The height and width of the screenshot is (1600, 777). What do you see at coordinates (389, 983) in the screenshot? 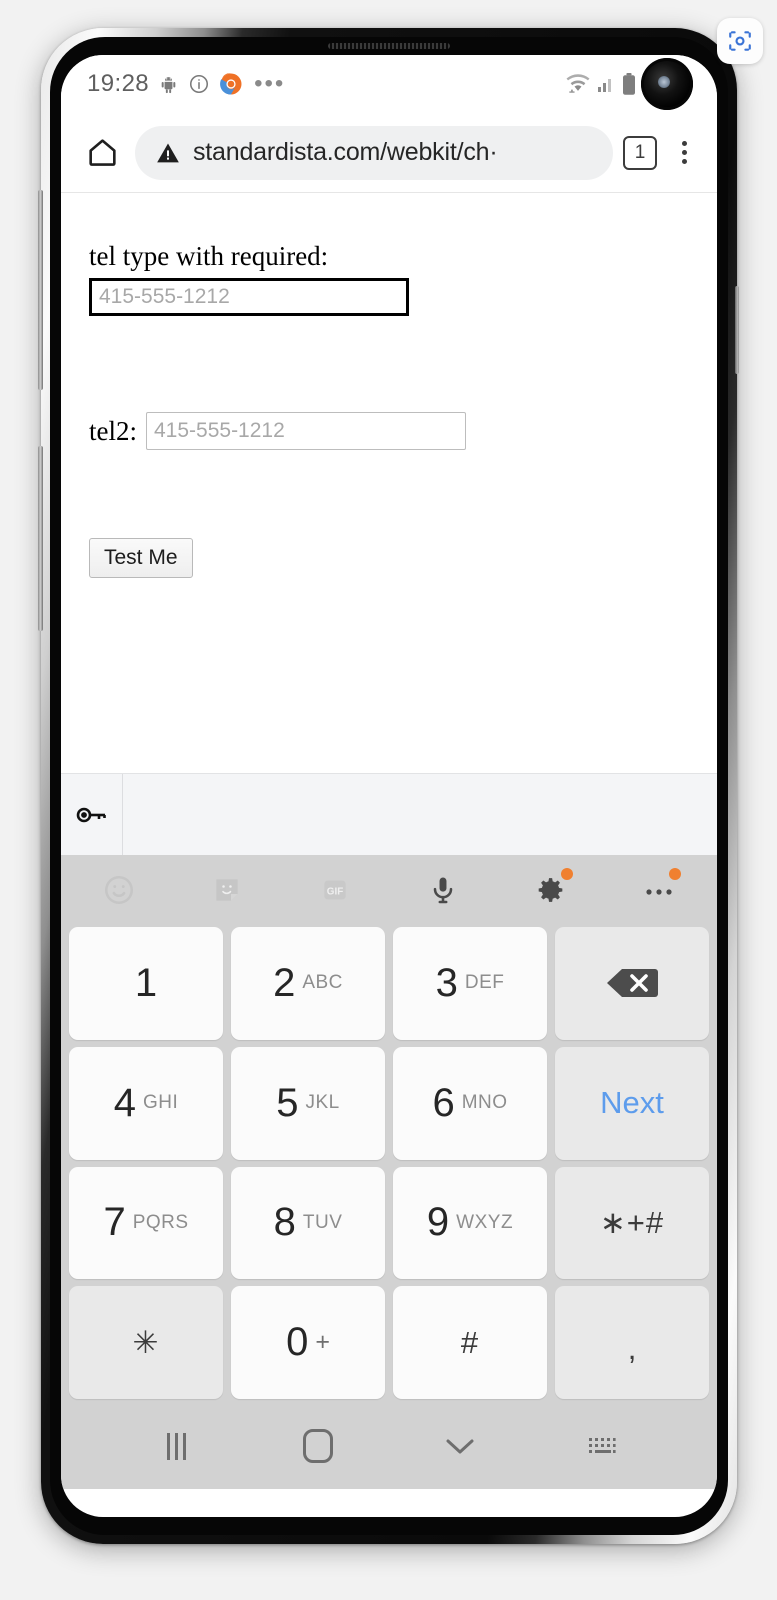
I see `keypad-row: 1 2 ABC 3 DEF` at bounding box center [389, 983].